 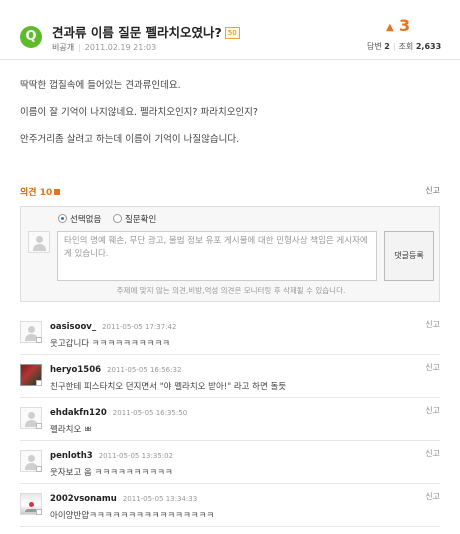 I want to click on comment-user: ehdakfn120 2011-05-05 16:35:50, so click(x=118, y=413).